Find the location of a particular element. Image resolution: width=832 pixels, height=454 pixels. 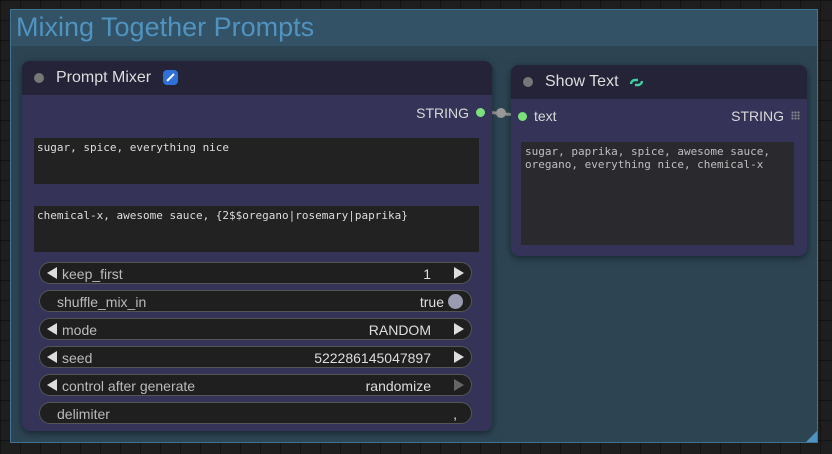

shuffle-mix-in-label: shuffle_mix_in is located at coordinates (102, 302).